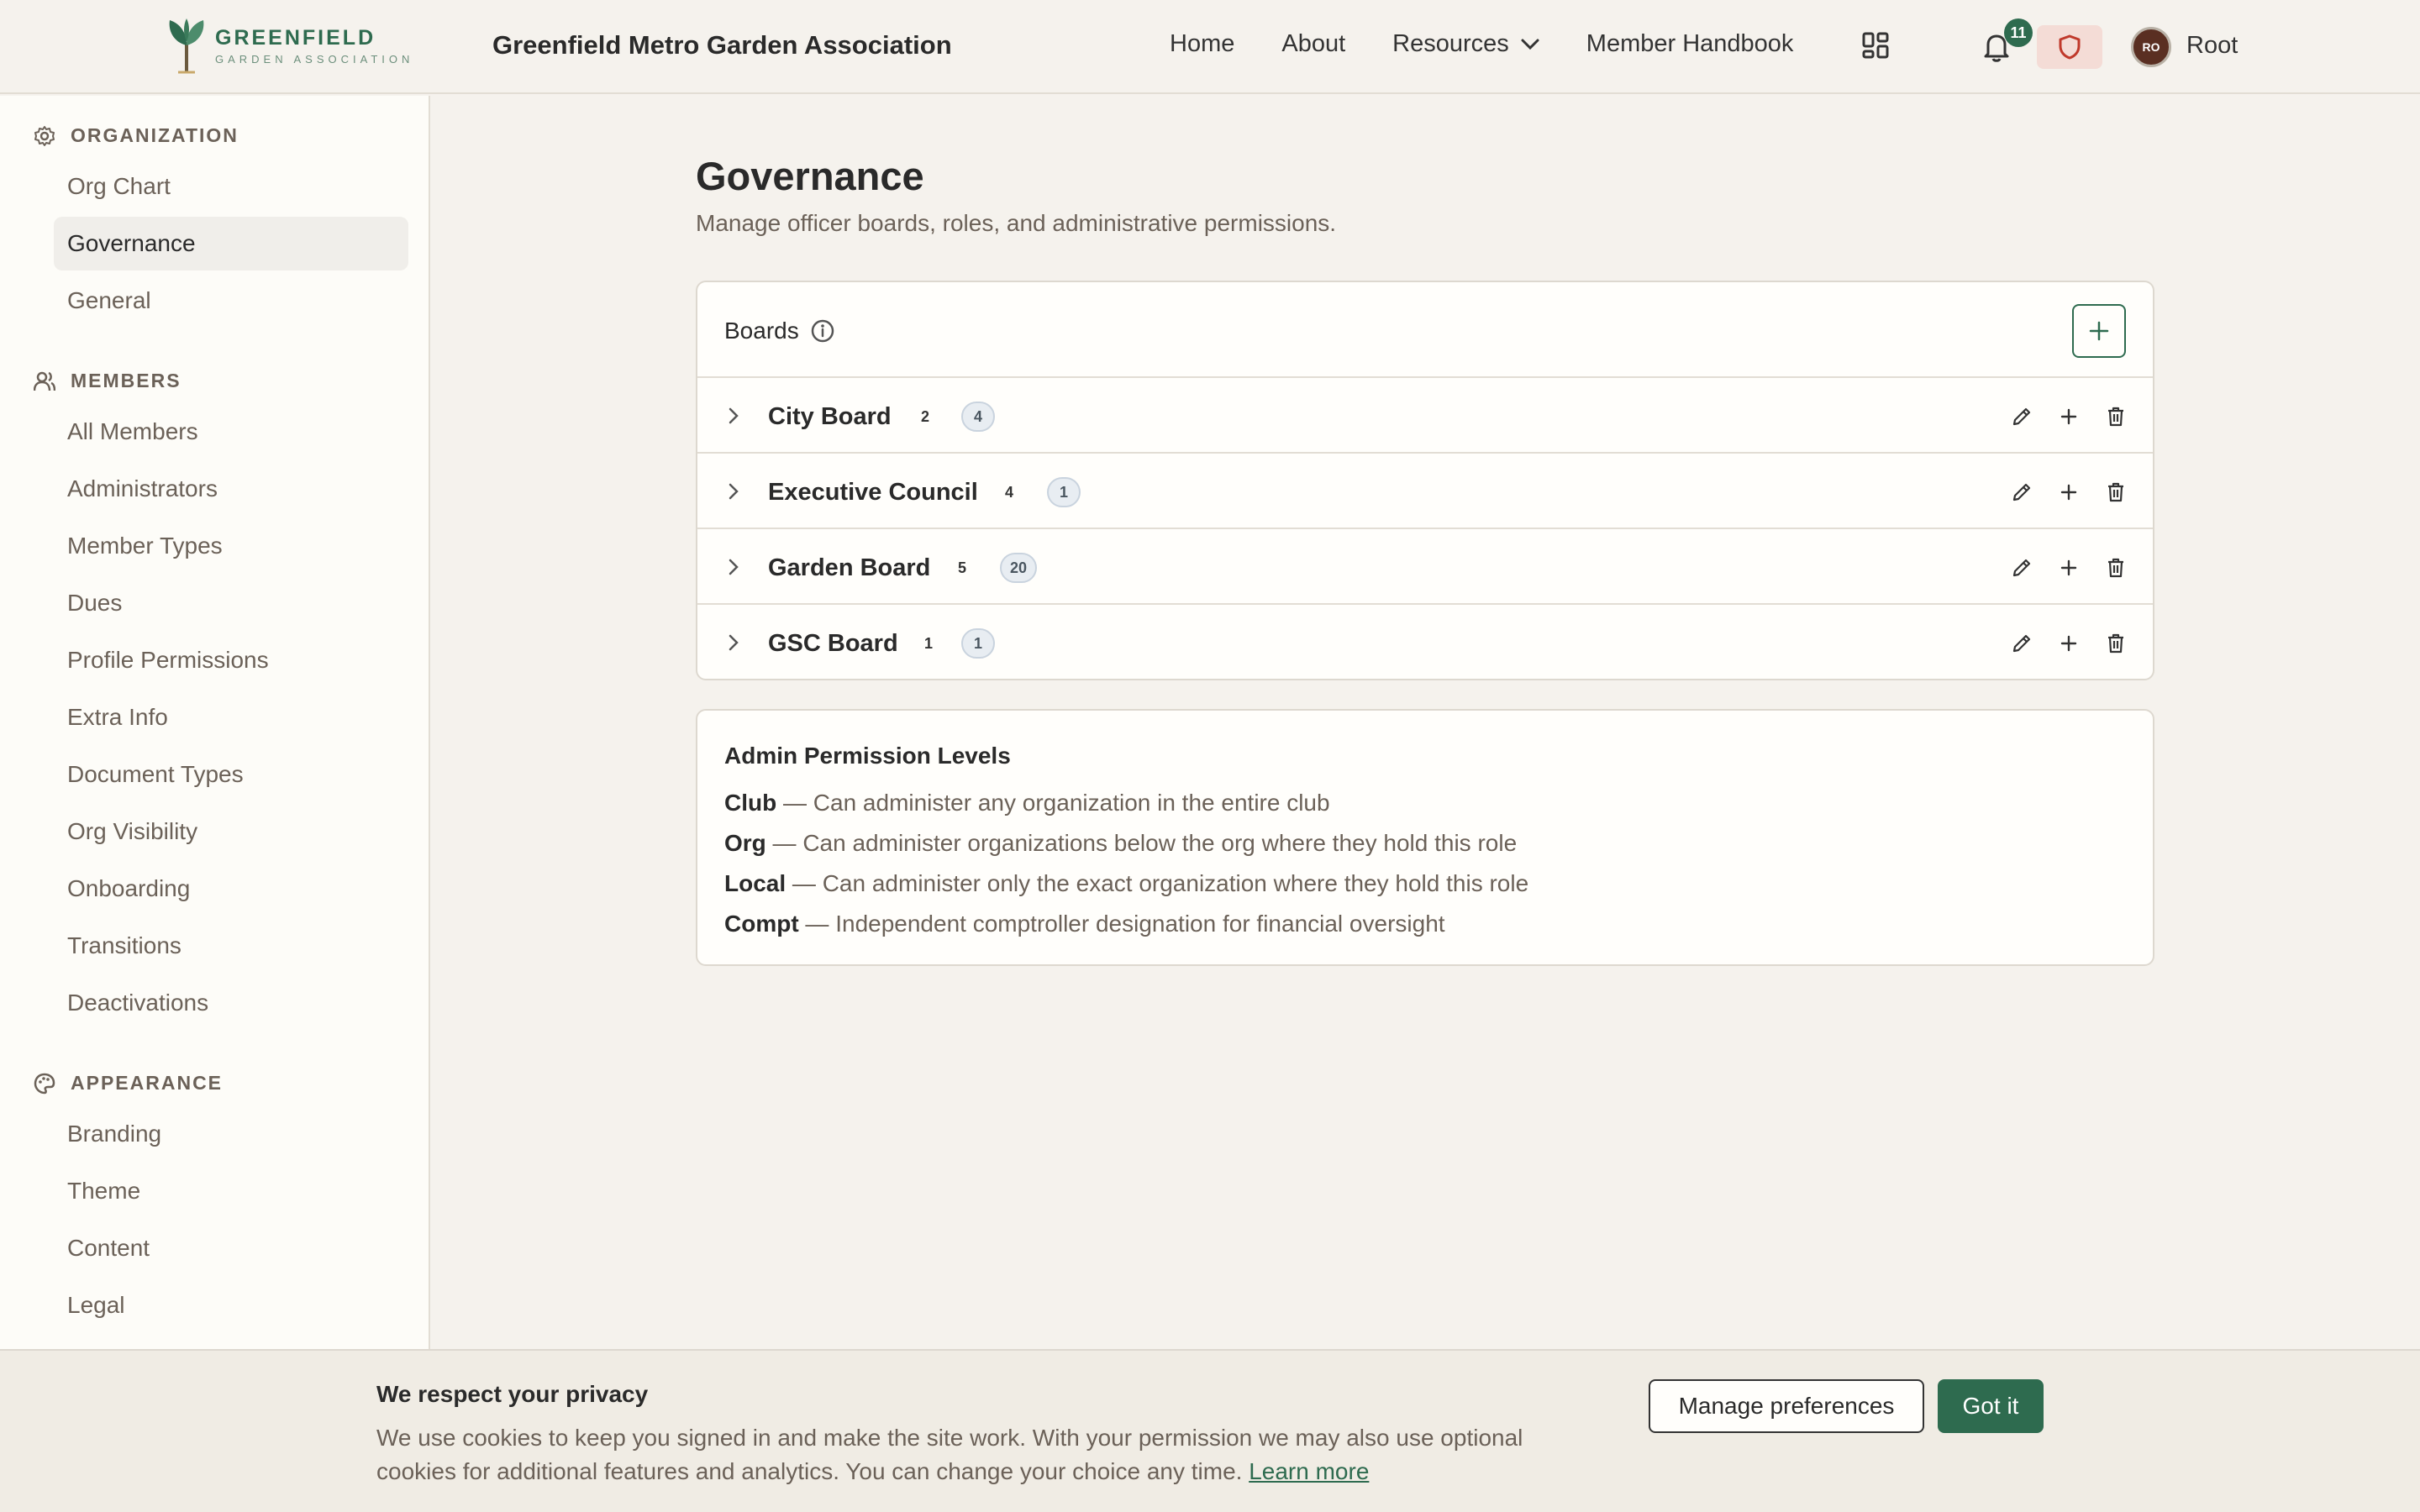 Image resolution: width=2420 pixels, height=1512 pixels. I want to click on sidebar-item-profile-permissions: Profile Permissions, so click(168, 660).